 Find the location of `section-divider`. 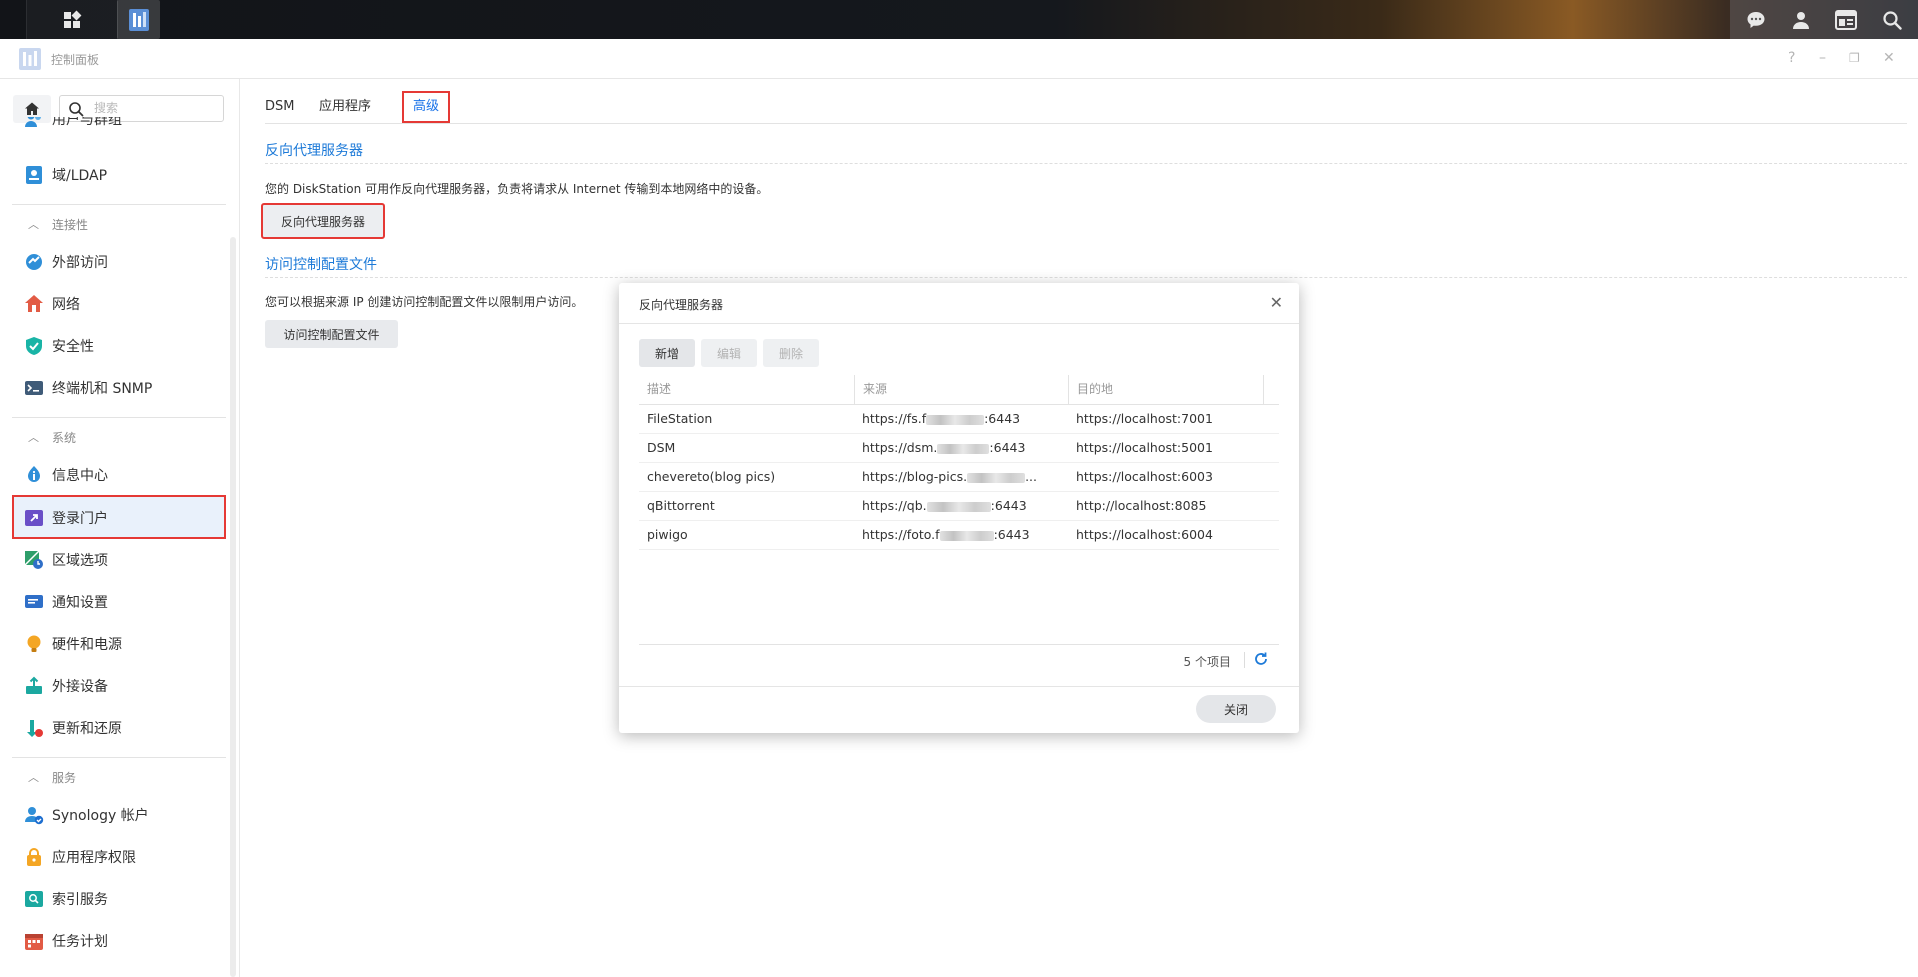

section-divider is located at coordinates (1086, 277).